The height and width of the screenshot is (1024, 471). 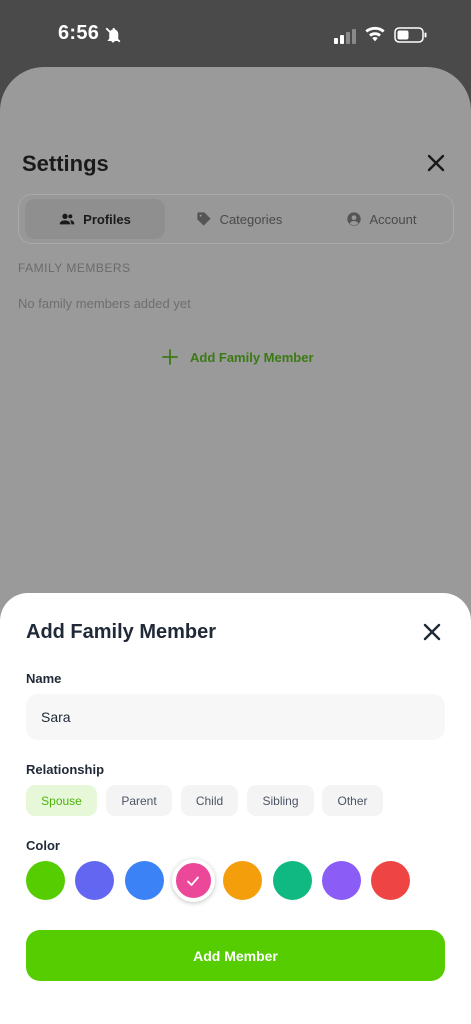 I want to click on status-time: 6:56, so click(x=79, y=33).